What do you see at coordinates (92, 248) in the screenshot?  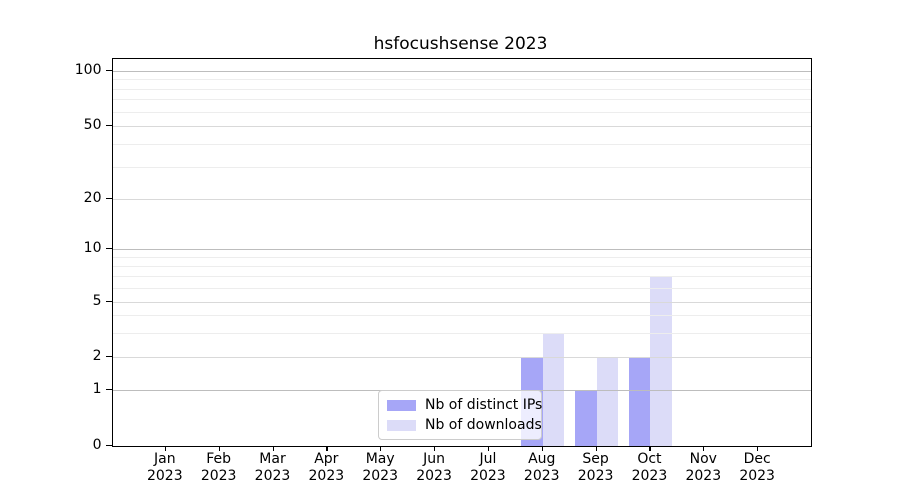 I see `y-tick-label-10: 10` at bounding box center [92, 248].